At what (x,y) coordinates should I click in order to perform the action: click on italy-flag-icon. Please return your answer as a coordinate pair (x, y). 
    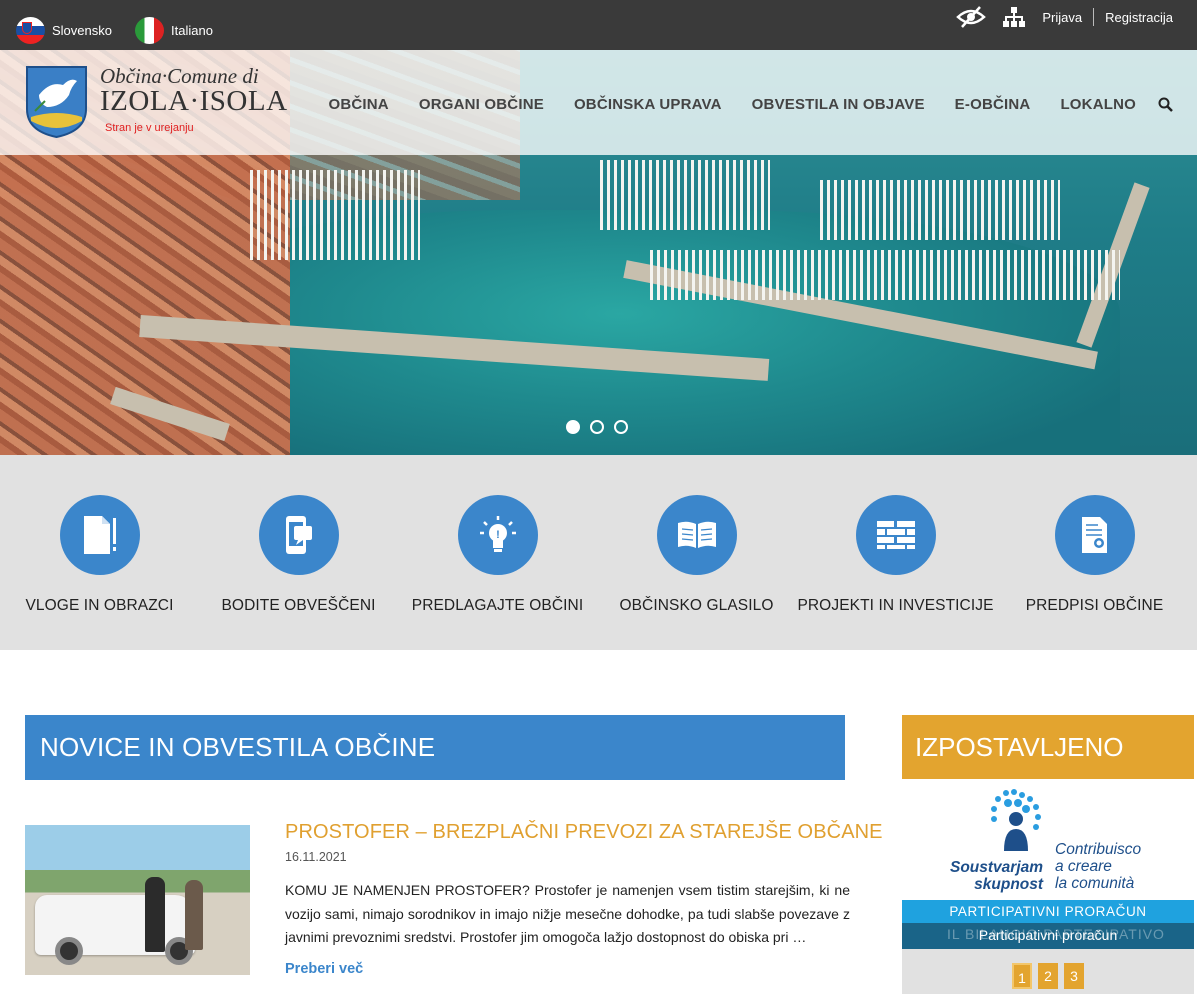
    Looking at the image, I should click on (149, 30).